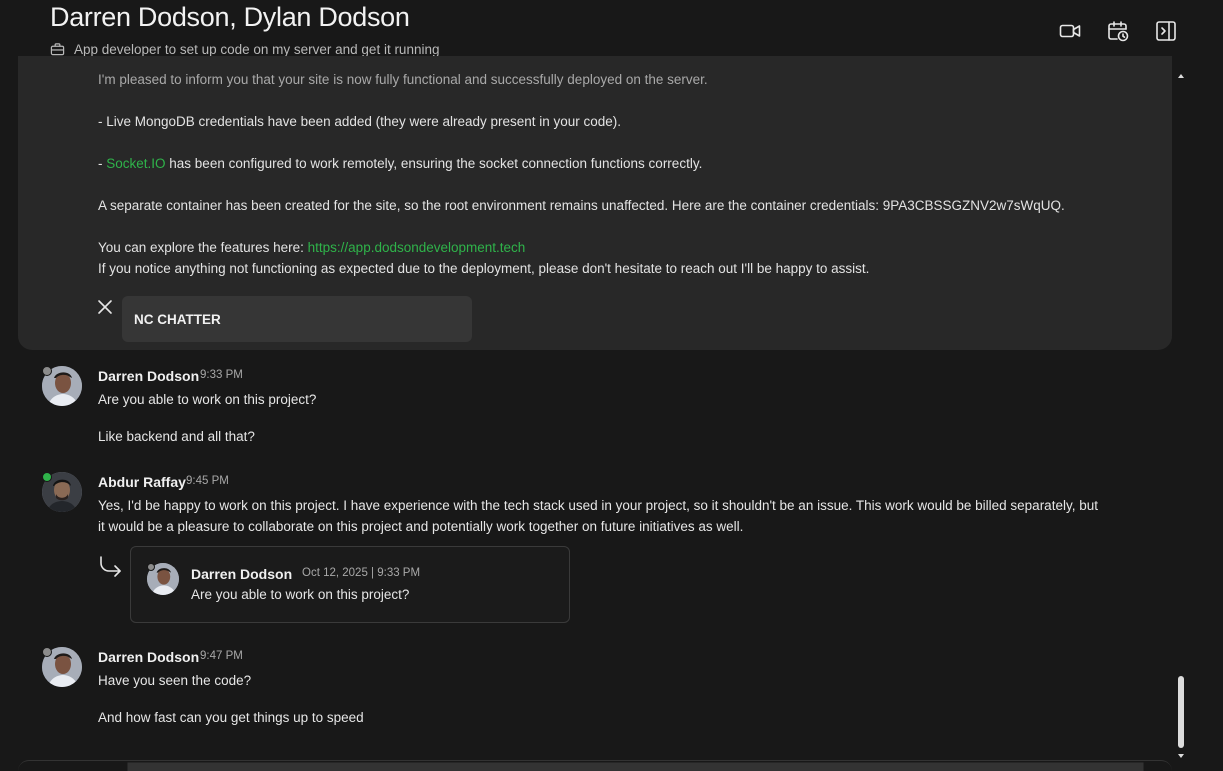 Image resolution: width=1223 pixels, height=771 pixels. What do you see at coordinates (1181, 712) in the screenshot?
I see `scrollbar-thumb` at bounding box center [1181, 712].